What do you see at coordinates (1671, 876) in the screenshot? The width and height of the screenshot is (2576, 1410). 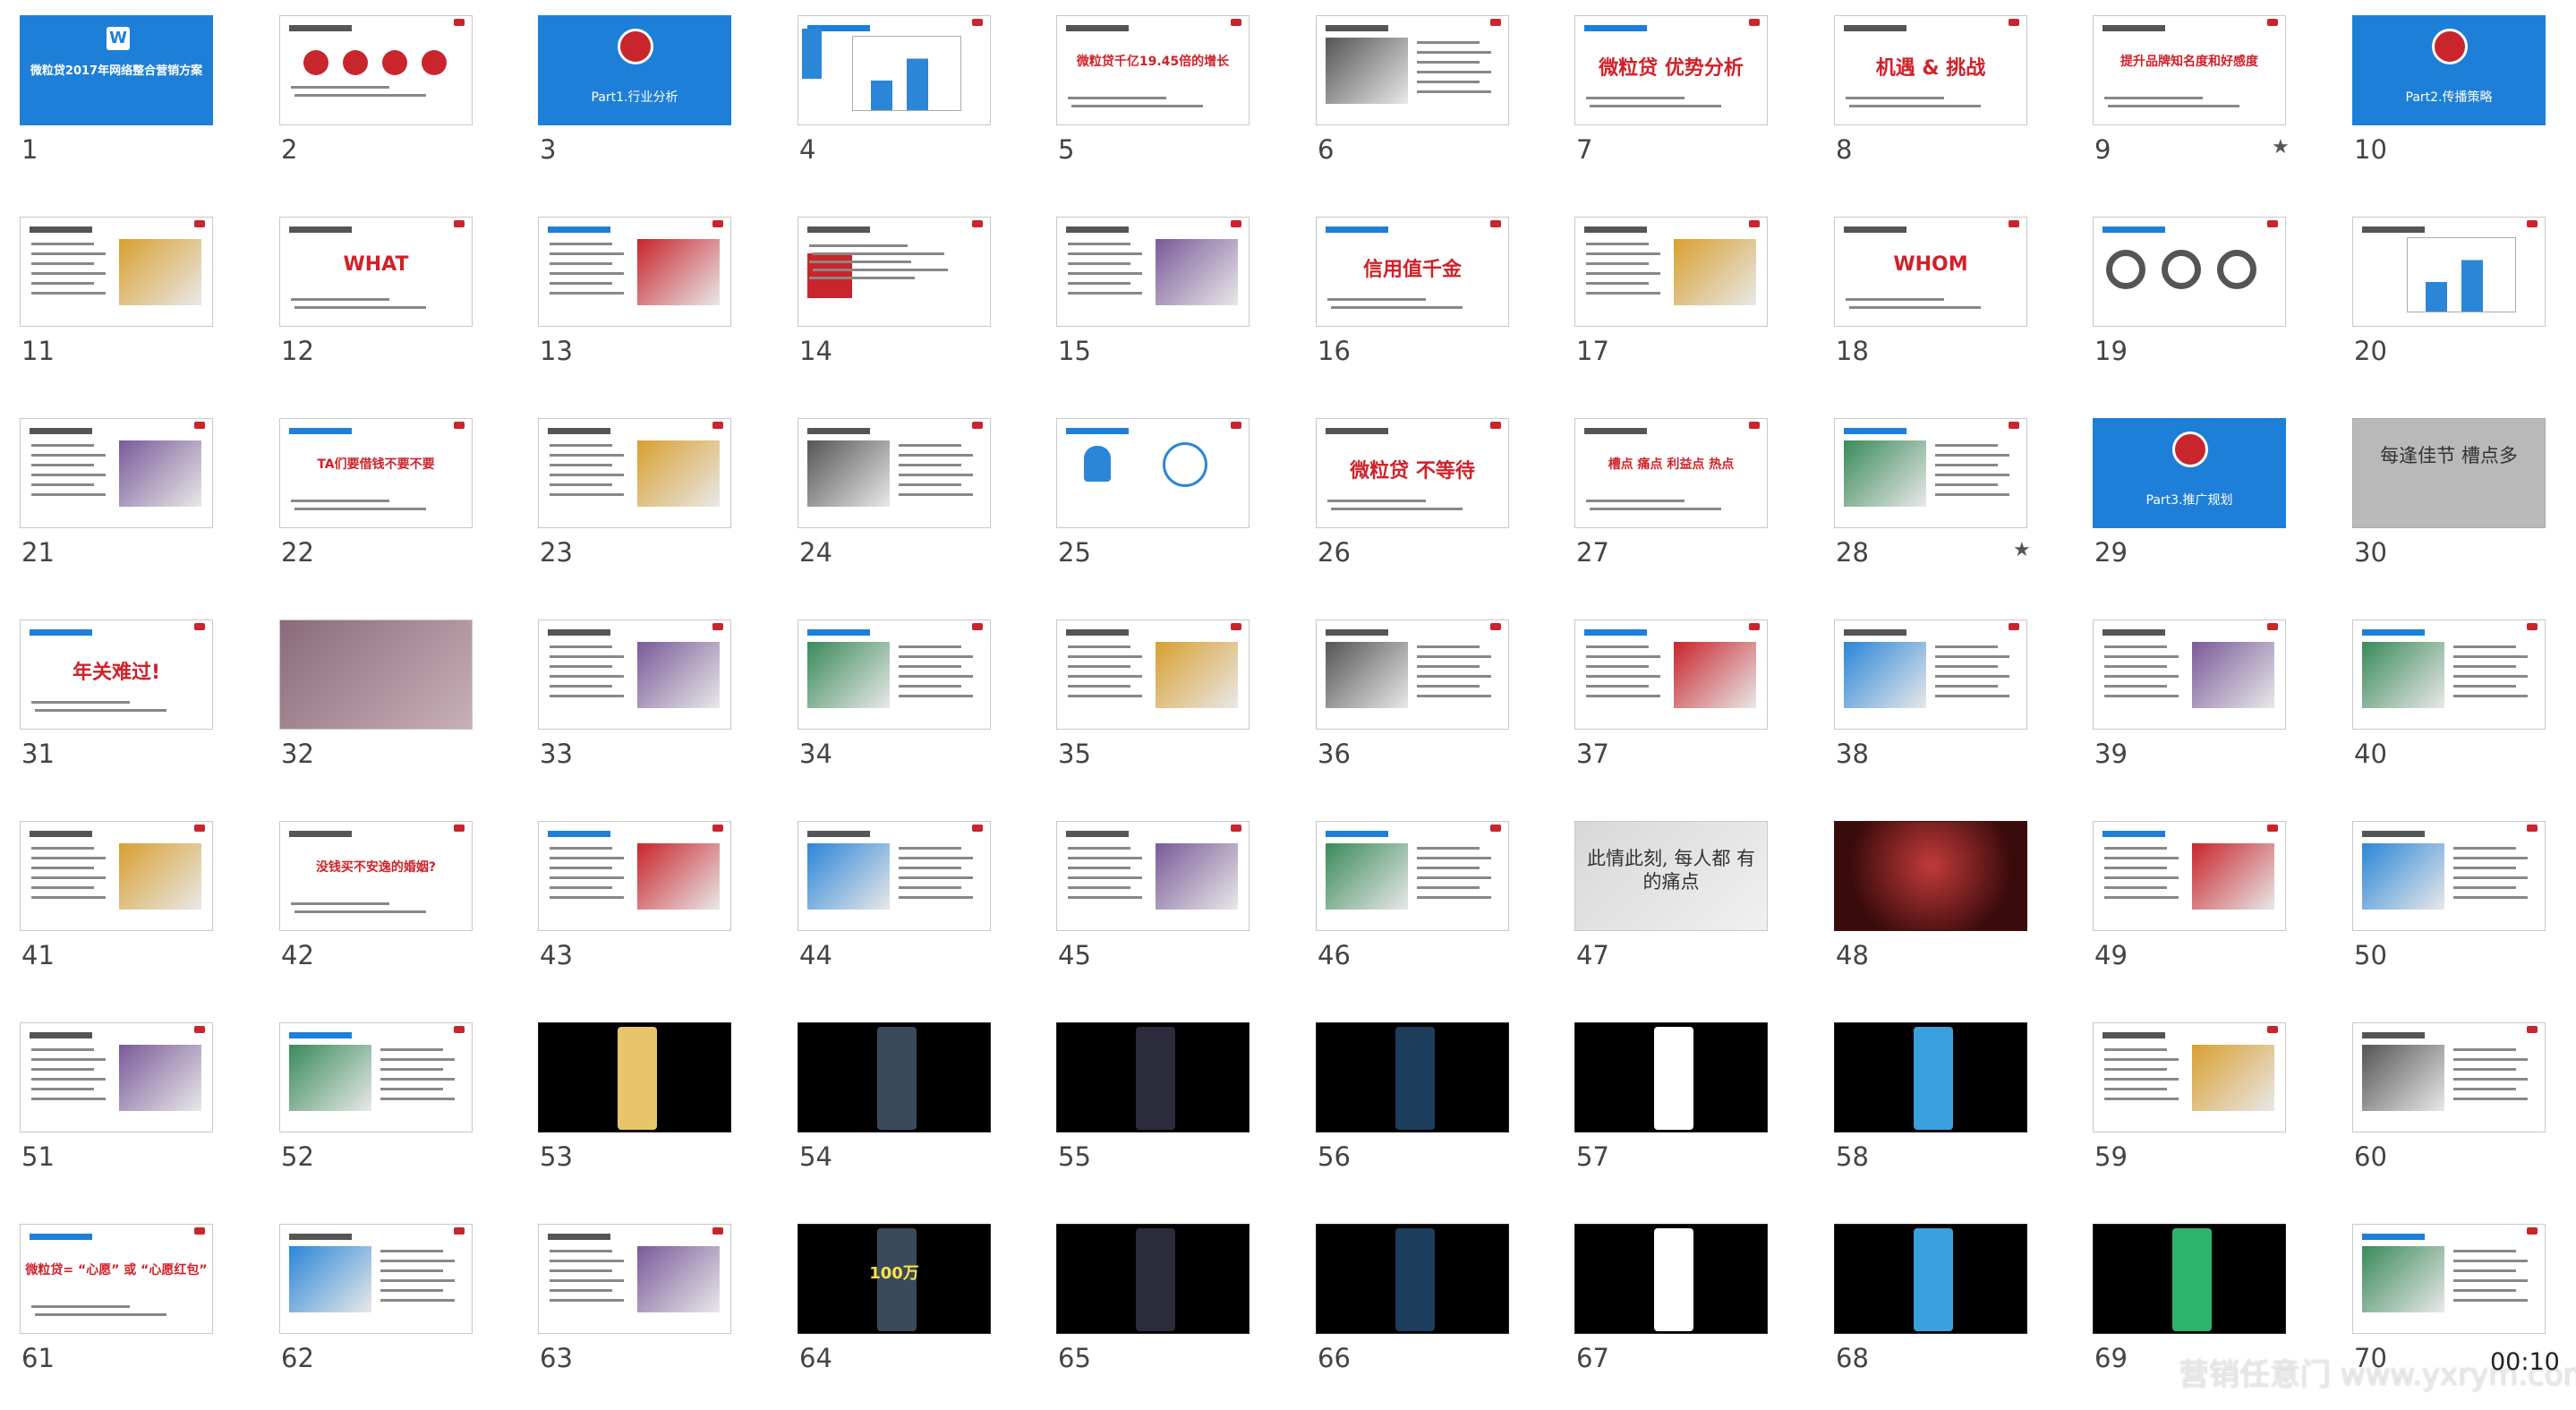 I see `slide-preview: 此情此刻, 每人都 有的痛点` at bounding box center [1671, 876].